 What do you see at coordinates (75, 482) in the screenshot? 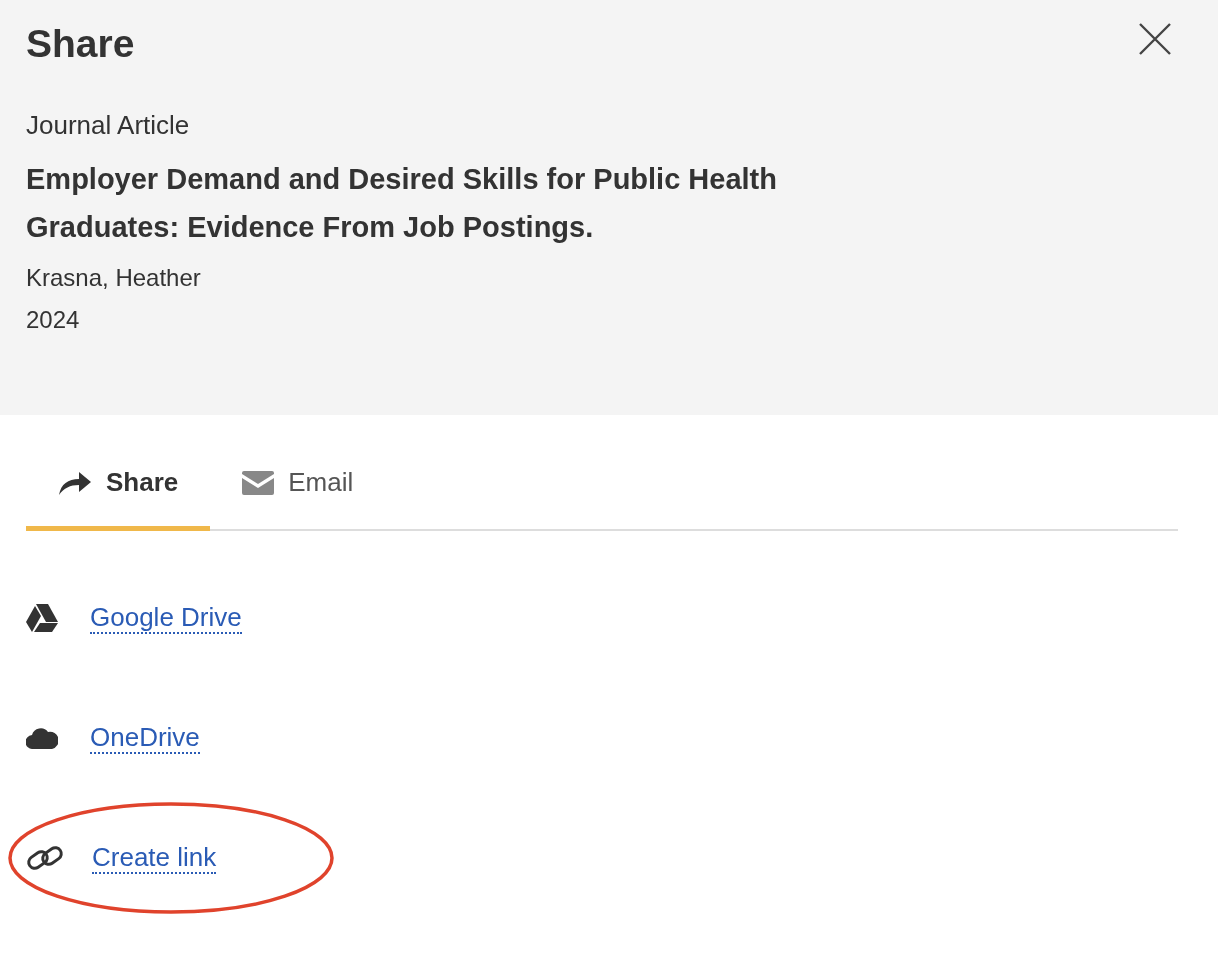
I see `share-arrow-icon` at bounding box center [75, 482].